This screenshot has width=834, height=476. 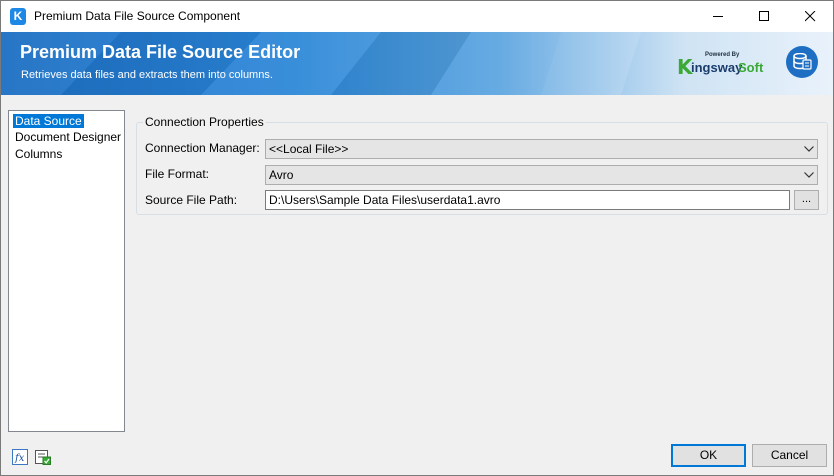 I want to click on connection-manager-select: <<Local File>>, so click(x=541, y=149).